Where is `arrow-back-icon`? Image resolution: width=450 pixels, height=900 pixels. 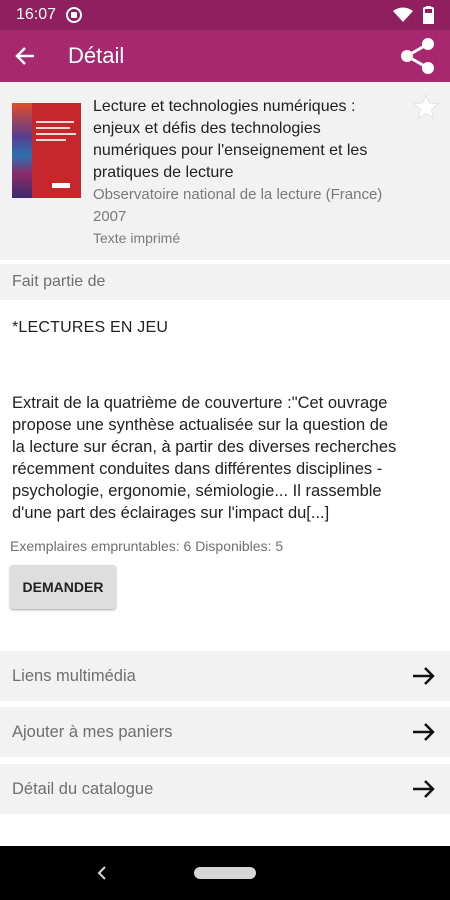 arrow-back-icon is located at coordinates (24, 56).